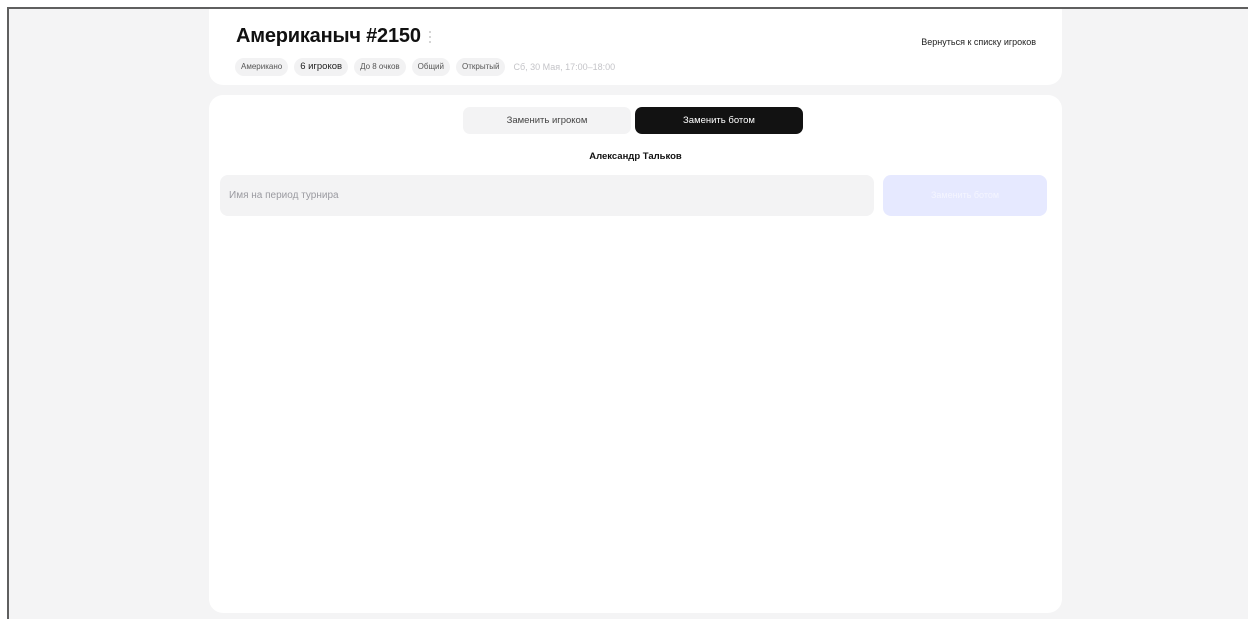 This screenshot has height=619, width=1248. What do you see at coordinates (430, 37) in the screenshot?
I see `more-options-icon` at bounding box center [430, 37].